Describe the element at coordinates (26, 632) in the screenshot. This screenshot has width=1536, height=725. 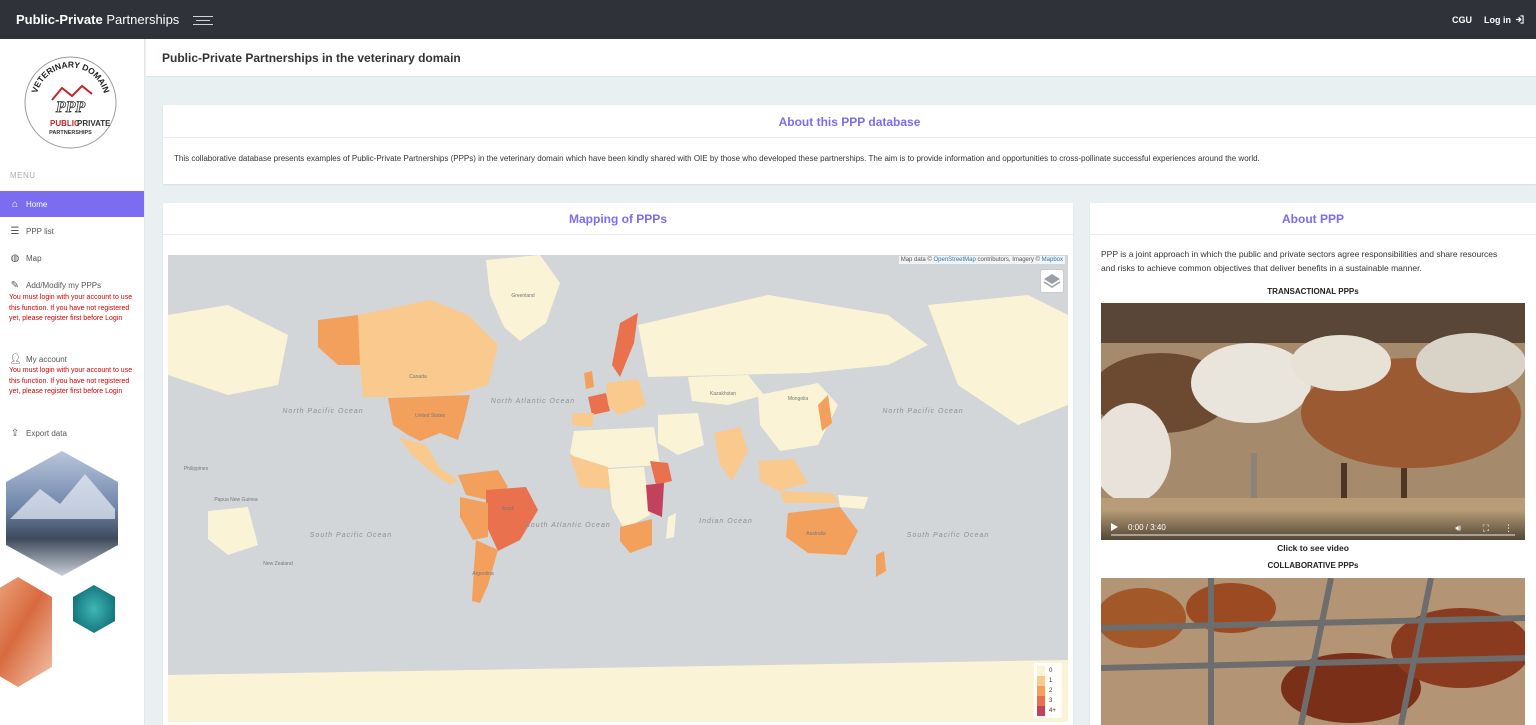
I see `canyon-hexagon` at that location.